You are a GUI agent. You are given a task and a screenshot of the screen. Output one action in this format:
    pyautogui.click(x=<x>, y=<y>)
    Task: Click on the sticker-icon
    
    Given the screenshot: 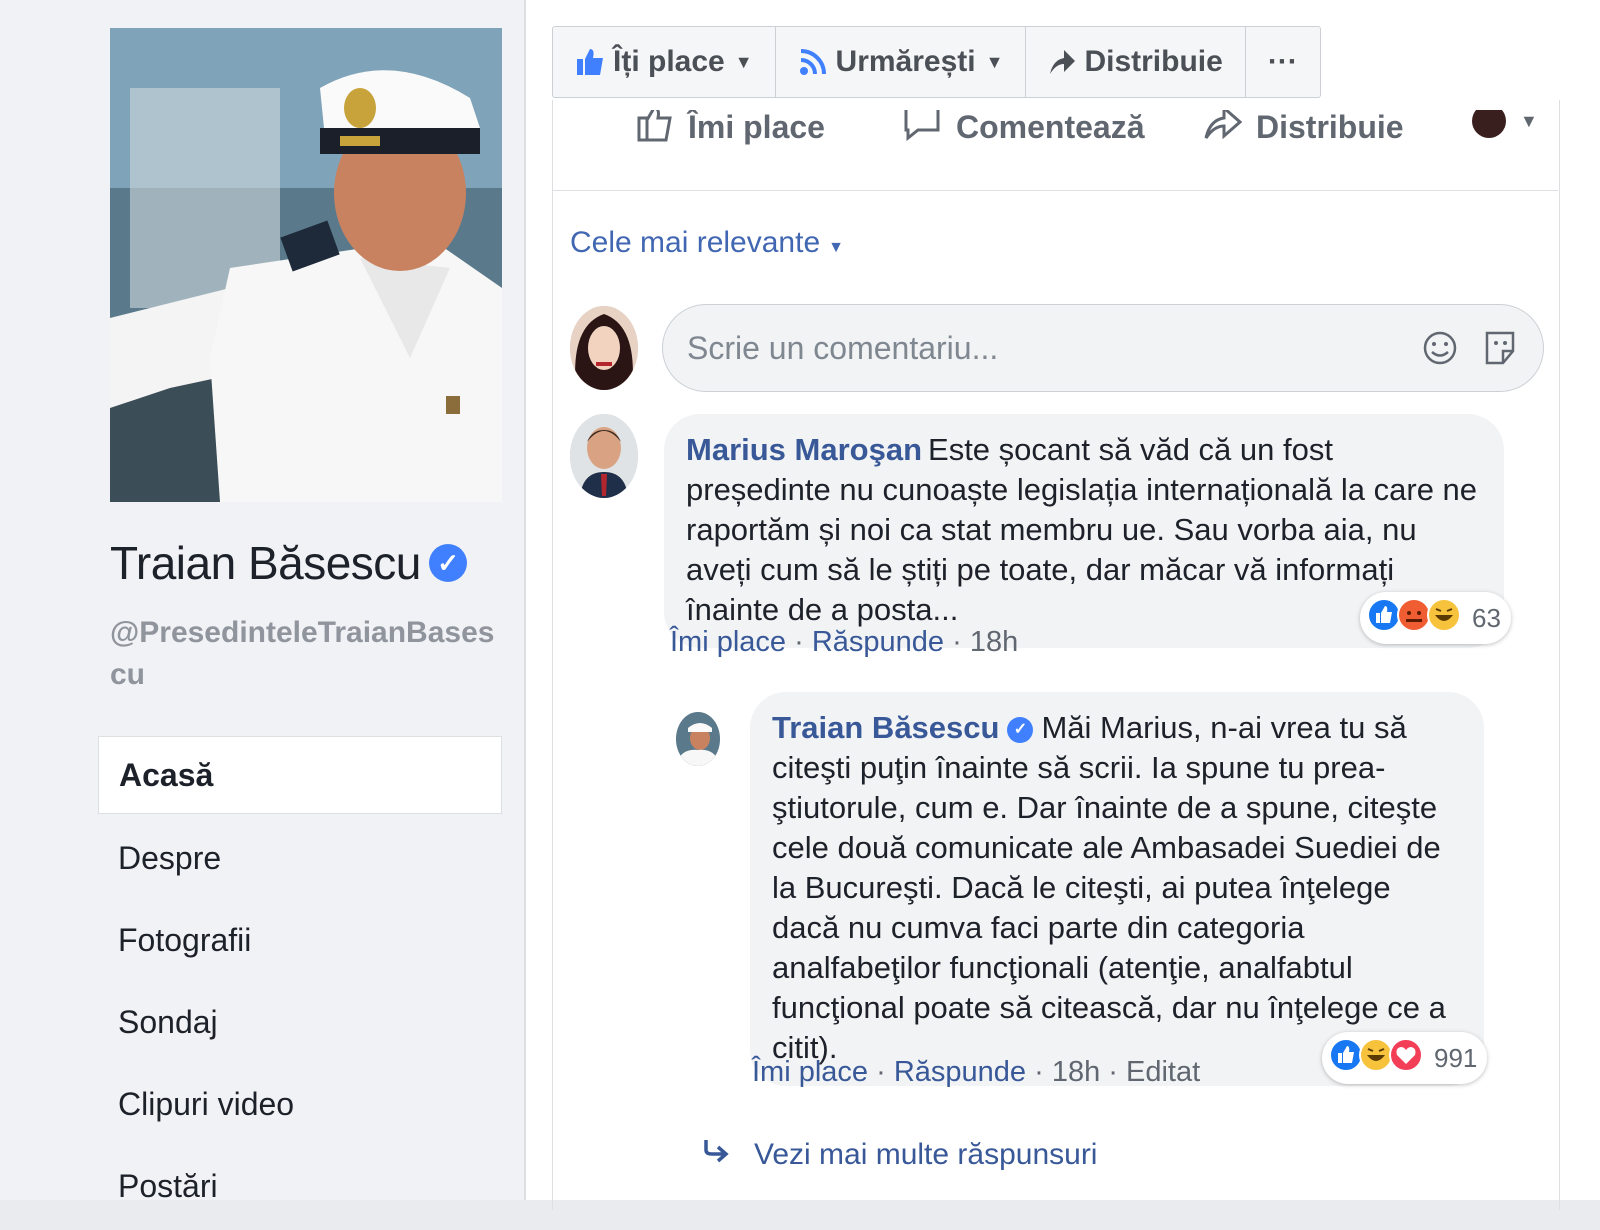 What is the action you would take?
    pyautogui.click(x=1500, y=348)
    